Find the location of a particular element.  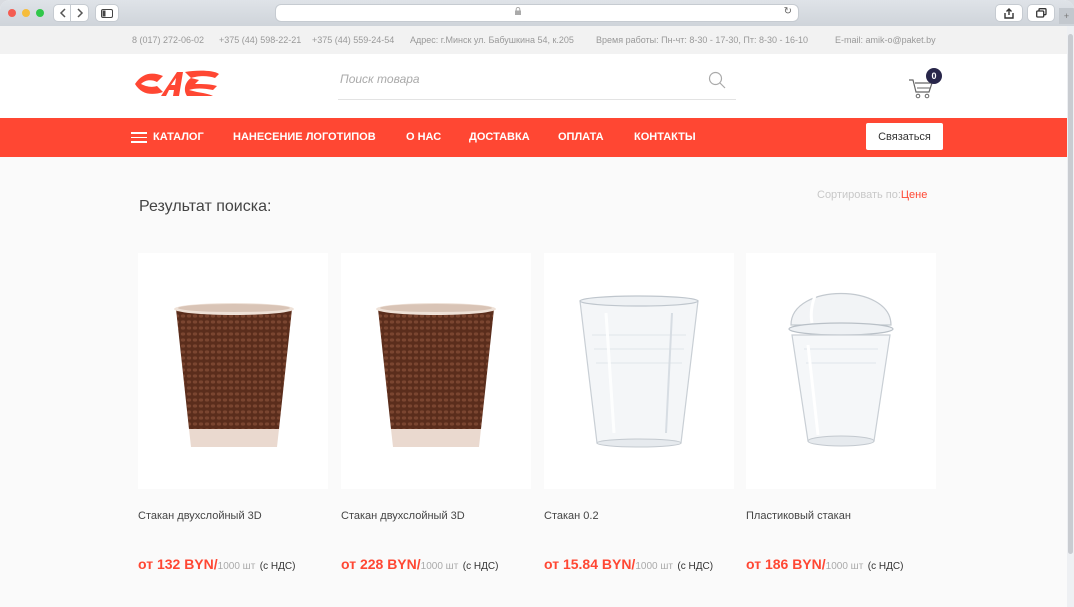

clear-cup-with-dome-lid-icon is located at coordinates (841, 369).